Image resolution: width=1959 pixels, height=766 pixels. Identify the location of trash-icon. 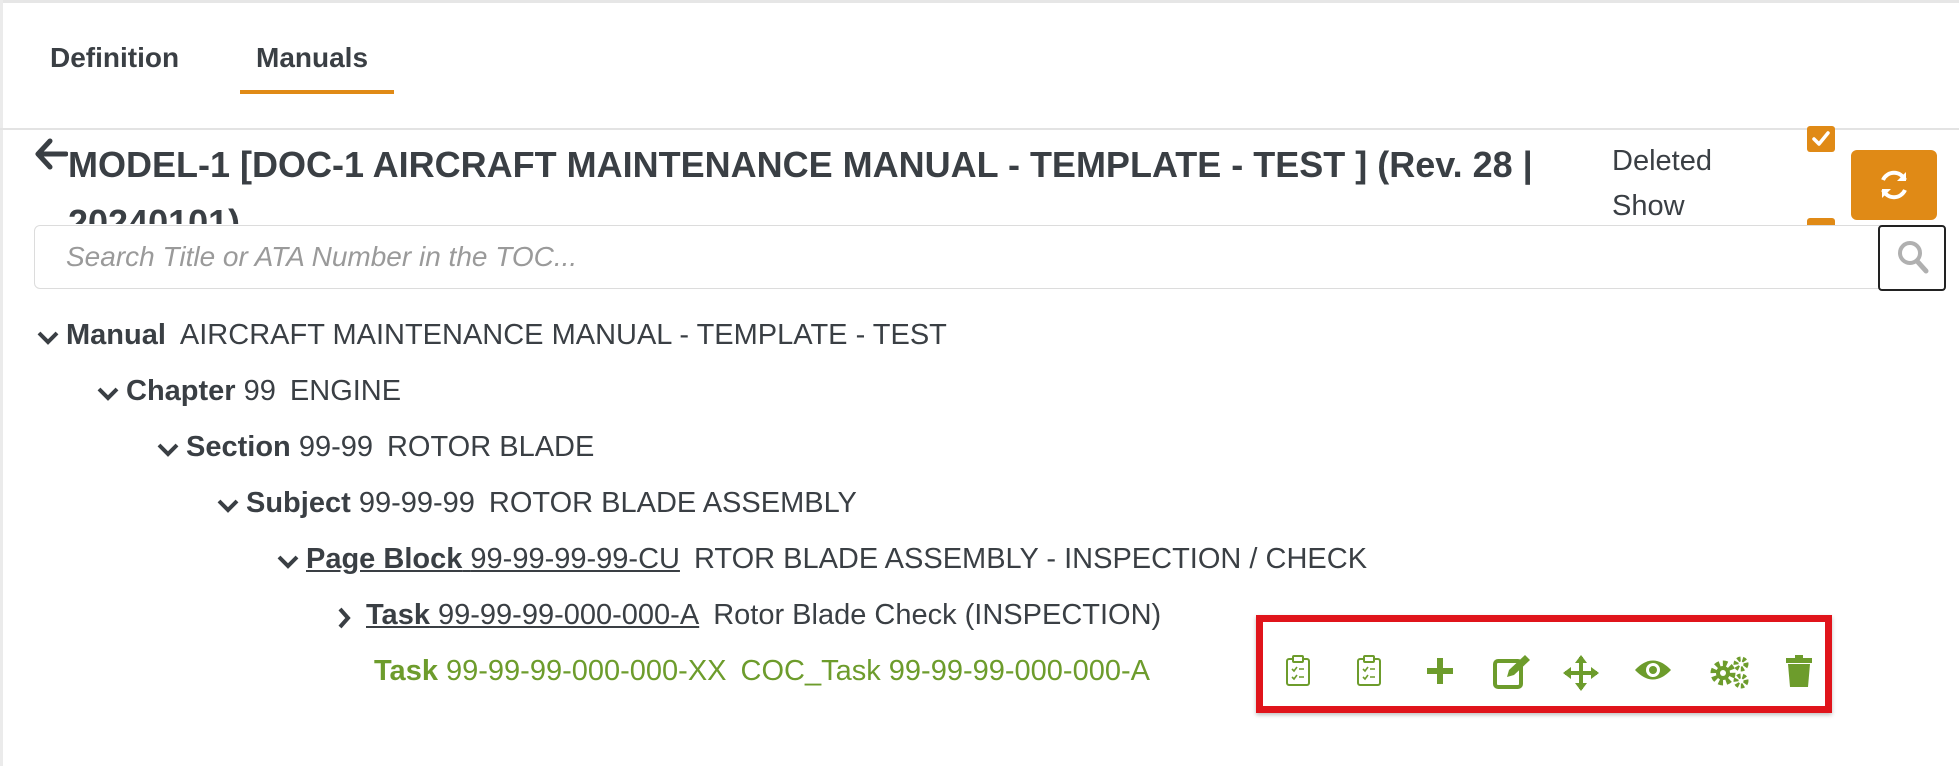
(1799, 673).